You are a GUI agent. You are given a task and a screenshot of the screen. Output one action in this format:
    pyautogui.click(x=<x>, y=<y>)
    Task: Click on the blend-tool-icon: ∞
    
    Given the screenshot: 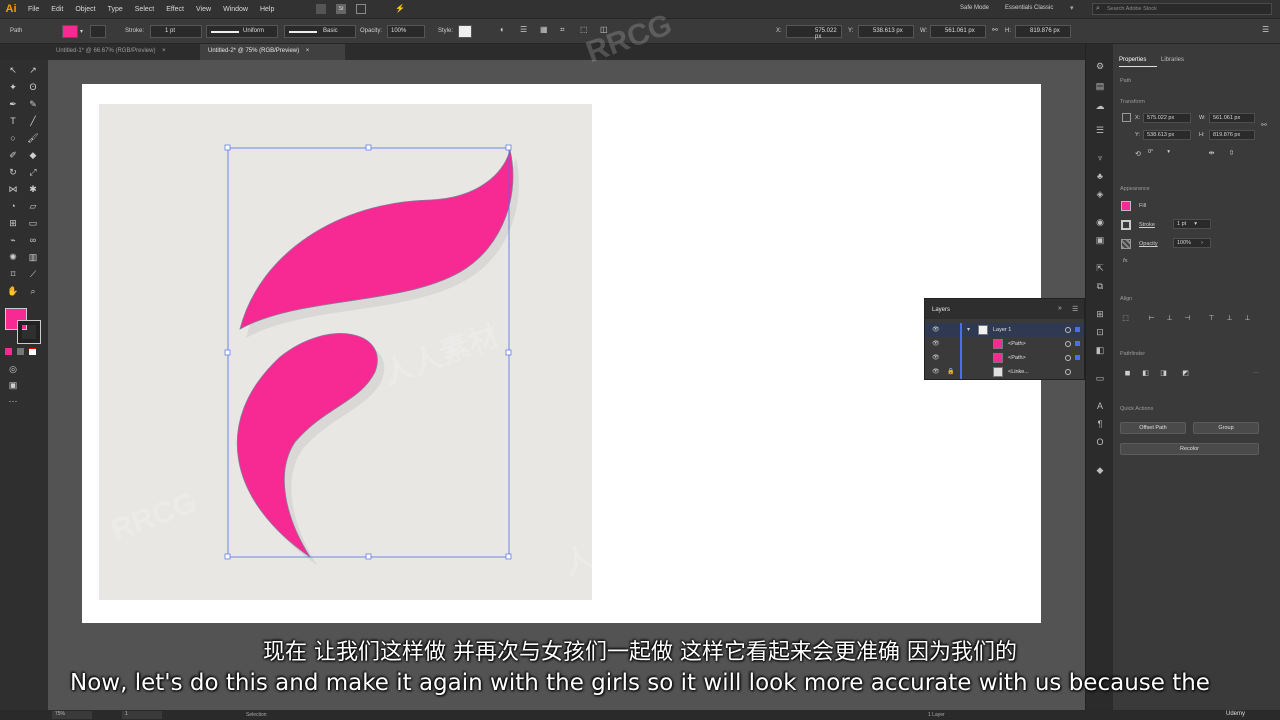 What is the action you would take?
    pyautogui.click(x=33, y=240)
    